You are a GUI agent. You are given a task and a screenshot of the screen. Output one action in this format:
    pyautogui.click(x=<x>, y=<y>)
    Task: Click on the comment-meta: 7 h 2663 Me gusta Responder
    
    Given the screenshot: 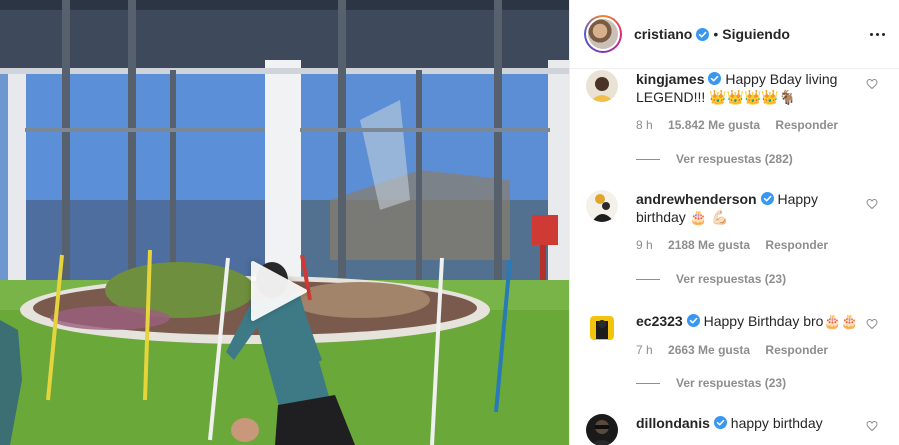 What is the action you would take?
    pyautogui.click(x=738, y=350)
    